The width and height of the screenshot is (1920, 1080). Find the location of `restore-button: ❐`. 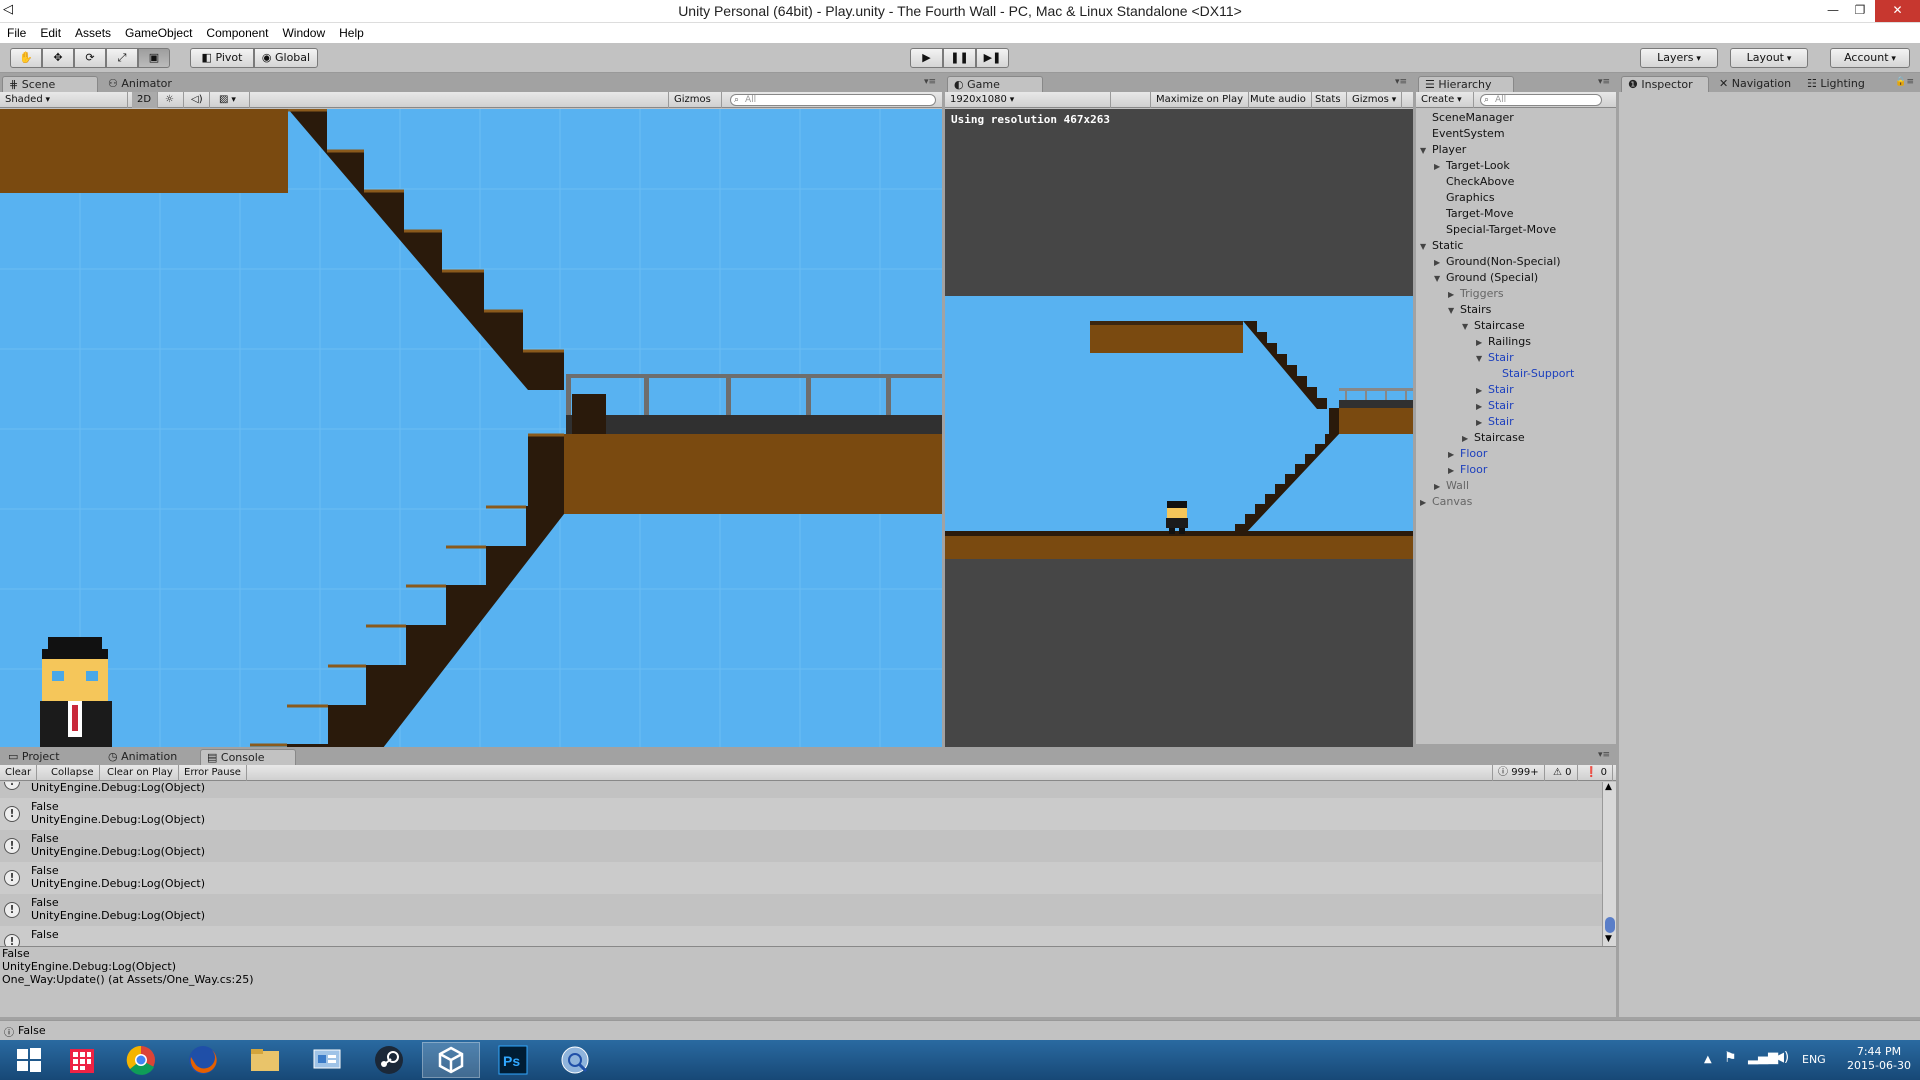

restore-button: ❐ is located at coordinates (1860, 11).